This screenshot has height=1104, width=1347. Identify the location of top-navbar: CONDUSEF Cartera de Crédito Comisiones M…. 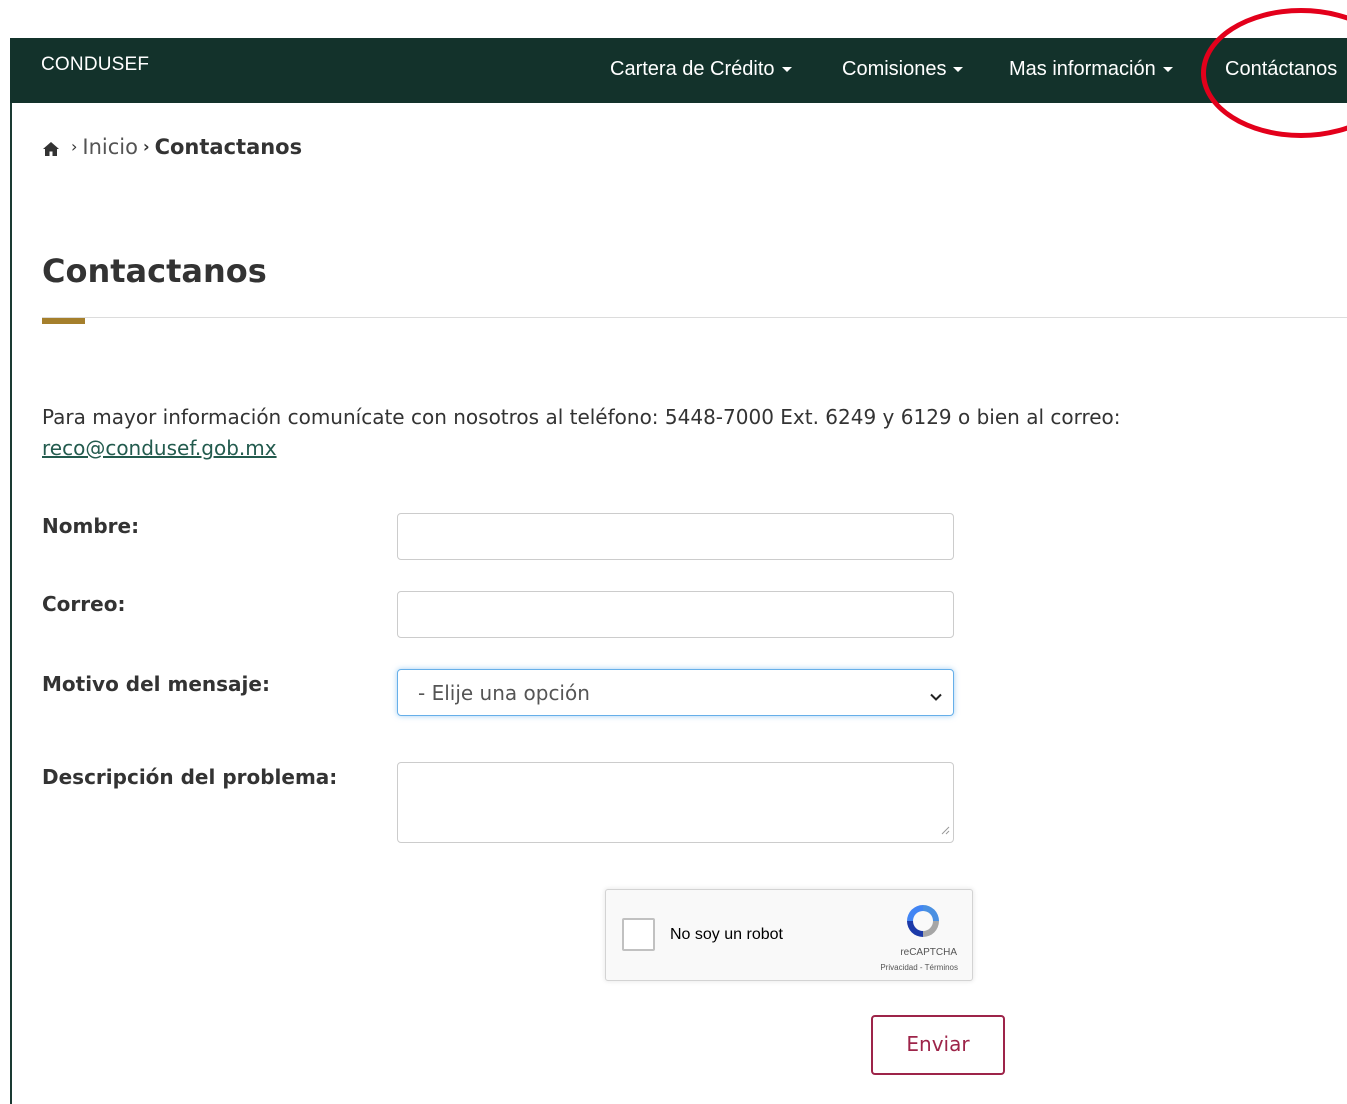
(678, 70).